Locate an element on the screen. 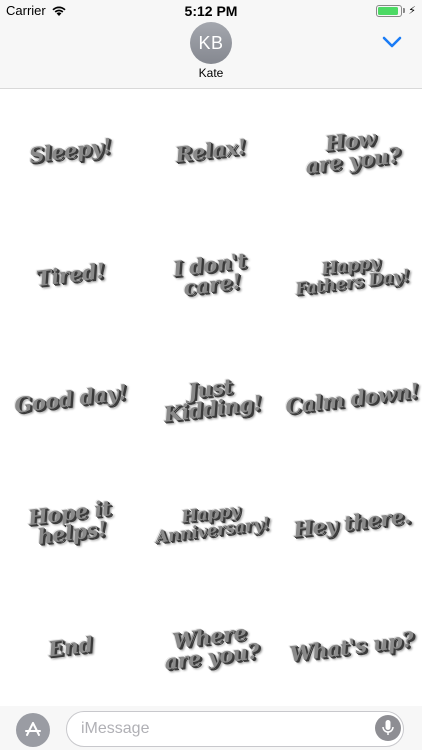 The height and width of the screenshot is (750, 422). sticker-item: How are you? is located at coordinates (351, 151).